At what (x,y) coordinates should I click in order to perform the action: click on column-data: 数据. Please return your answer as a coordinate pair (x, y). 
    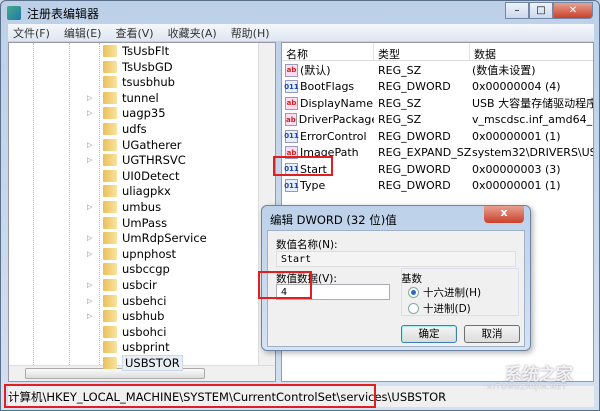
    Looking at the image, I should click on (531, 52).